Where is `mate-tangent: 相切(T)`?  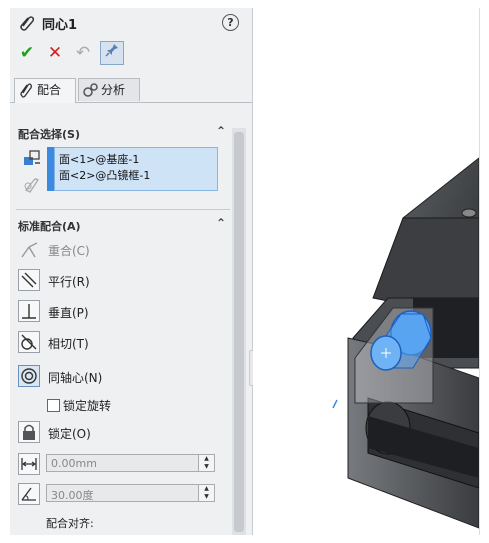
mate-tangent: 相切(T) is located at coordinates (123, 343).